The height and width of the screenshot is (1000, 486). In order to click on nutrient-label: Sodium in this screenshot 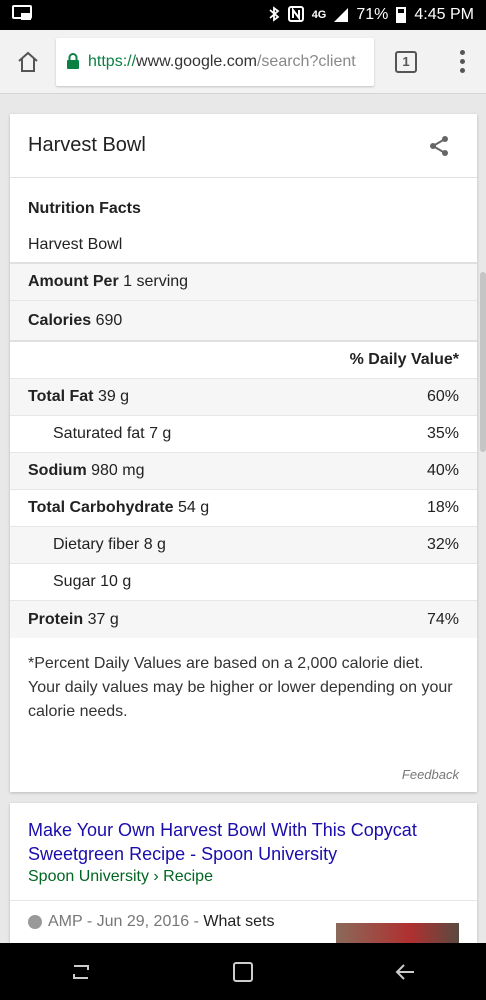, I will do `click(57, 470)`.